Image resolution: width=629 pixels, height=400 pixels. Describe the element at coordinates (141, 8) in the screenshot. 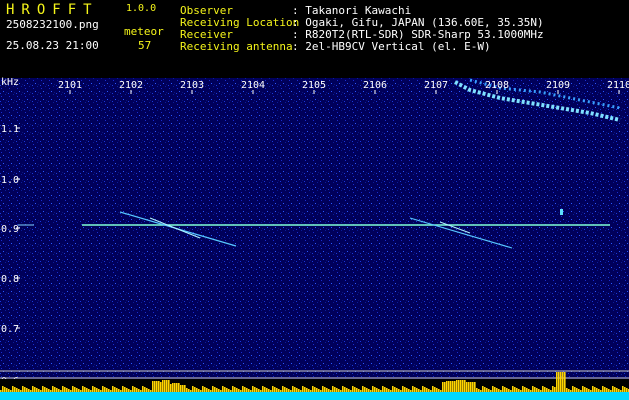

I see `app-version: 1.0.0` at that location.